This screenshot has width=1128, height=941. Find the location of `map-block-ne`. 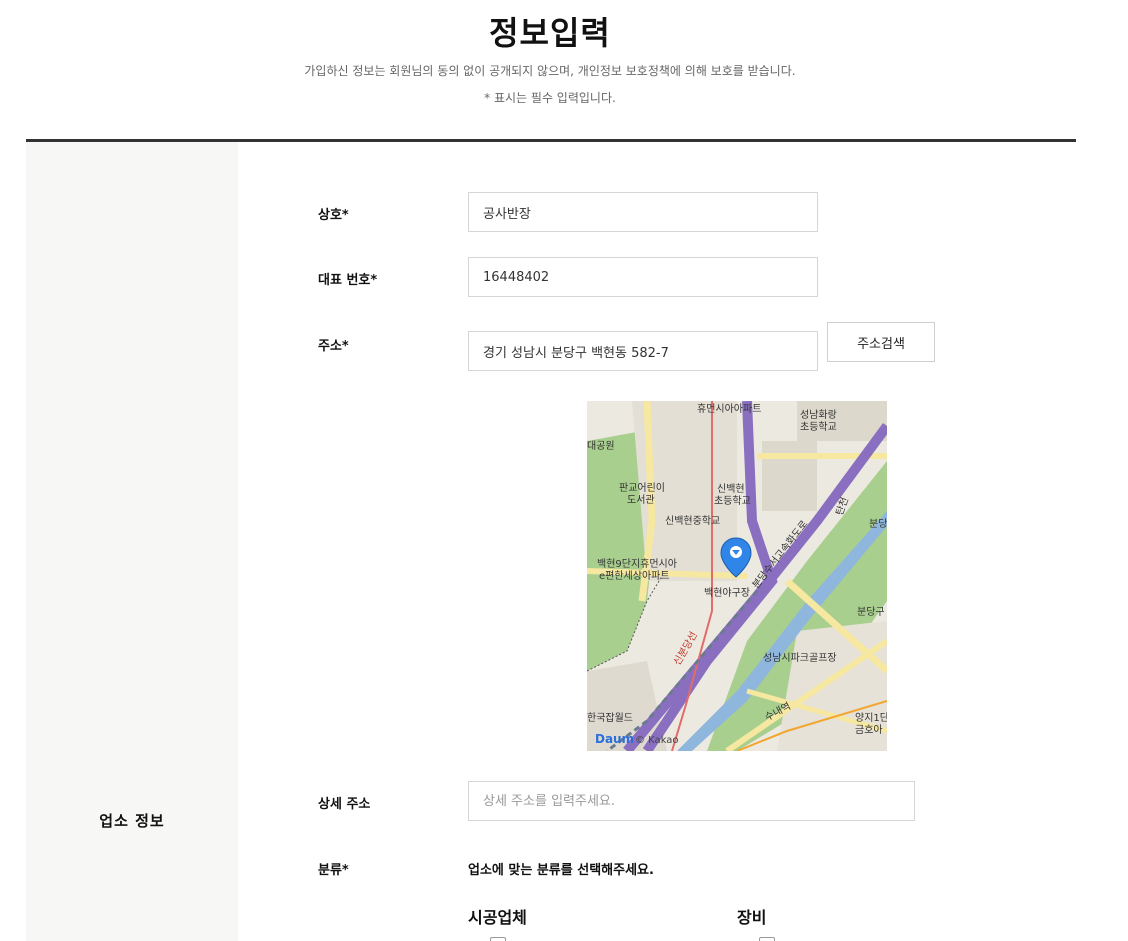

map-block-ne is located at coordinates (842, 421).